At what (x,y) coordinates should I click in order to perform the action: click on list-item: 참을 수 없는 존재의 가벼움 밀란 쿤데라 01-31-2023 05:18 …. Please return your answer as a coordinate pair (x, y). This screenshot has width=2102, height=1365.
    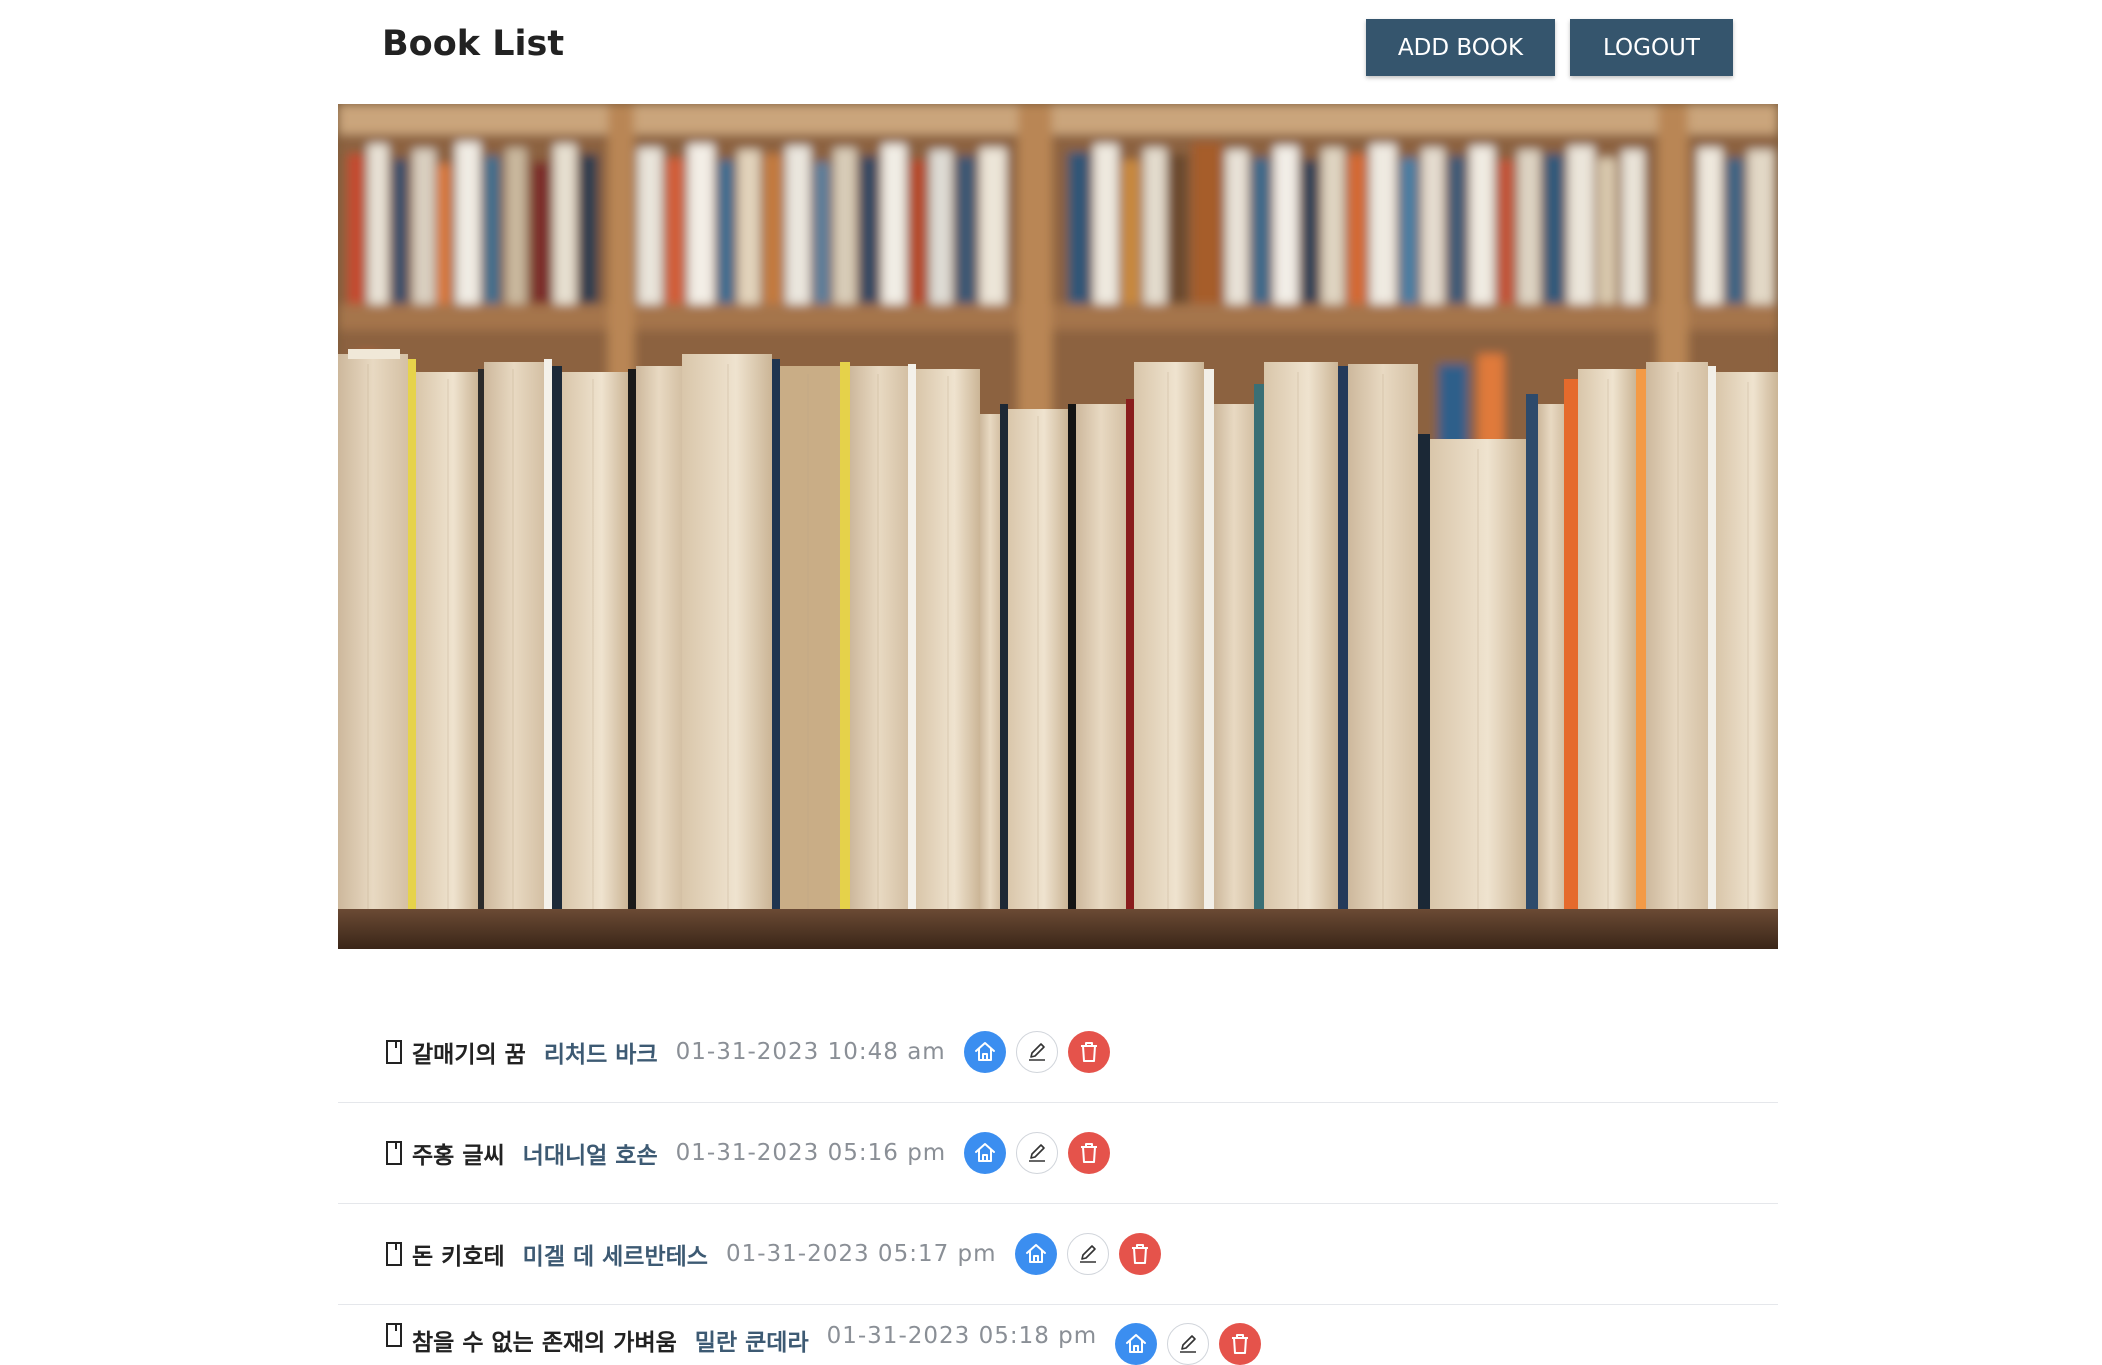
    Looking at the image, I should click on (1058, 1335).